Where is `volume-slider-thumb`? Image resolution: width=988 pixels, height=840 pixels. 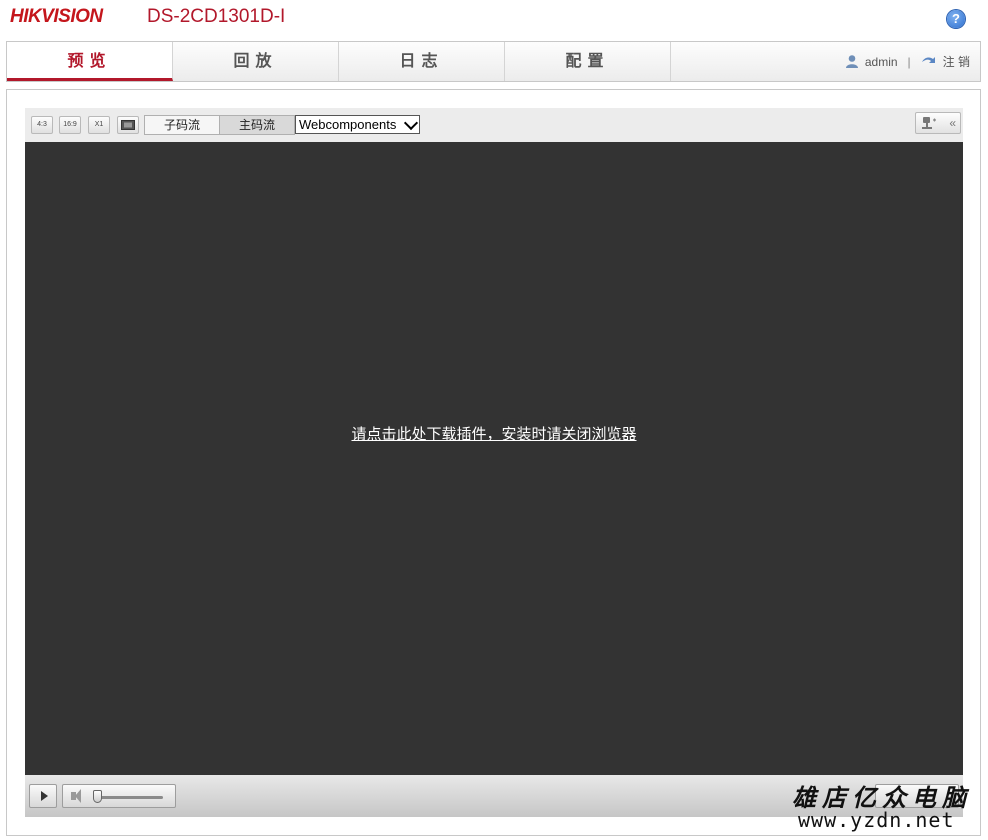 volume-slider-thumb is located at coordinates (97, 796).